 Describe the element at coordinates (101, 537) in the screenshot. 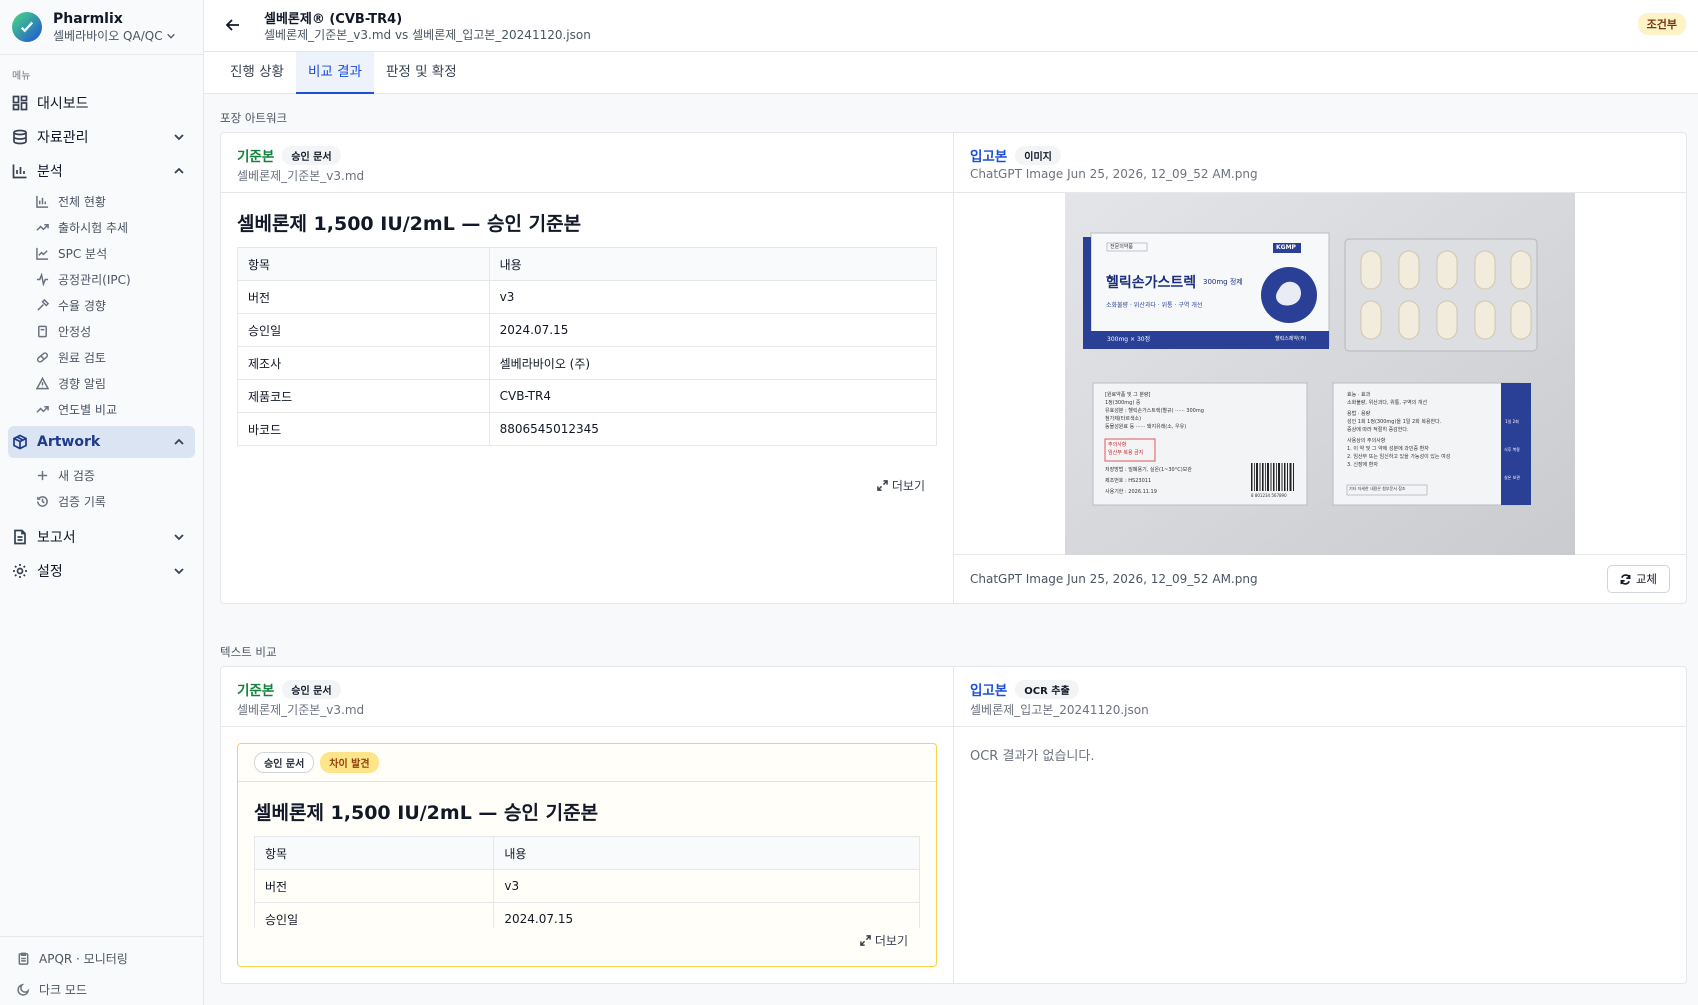

I see `sidebar-item-reports: 보고서` at that location.